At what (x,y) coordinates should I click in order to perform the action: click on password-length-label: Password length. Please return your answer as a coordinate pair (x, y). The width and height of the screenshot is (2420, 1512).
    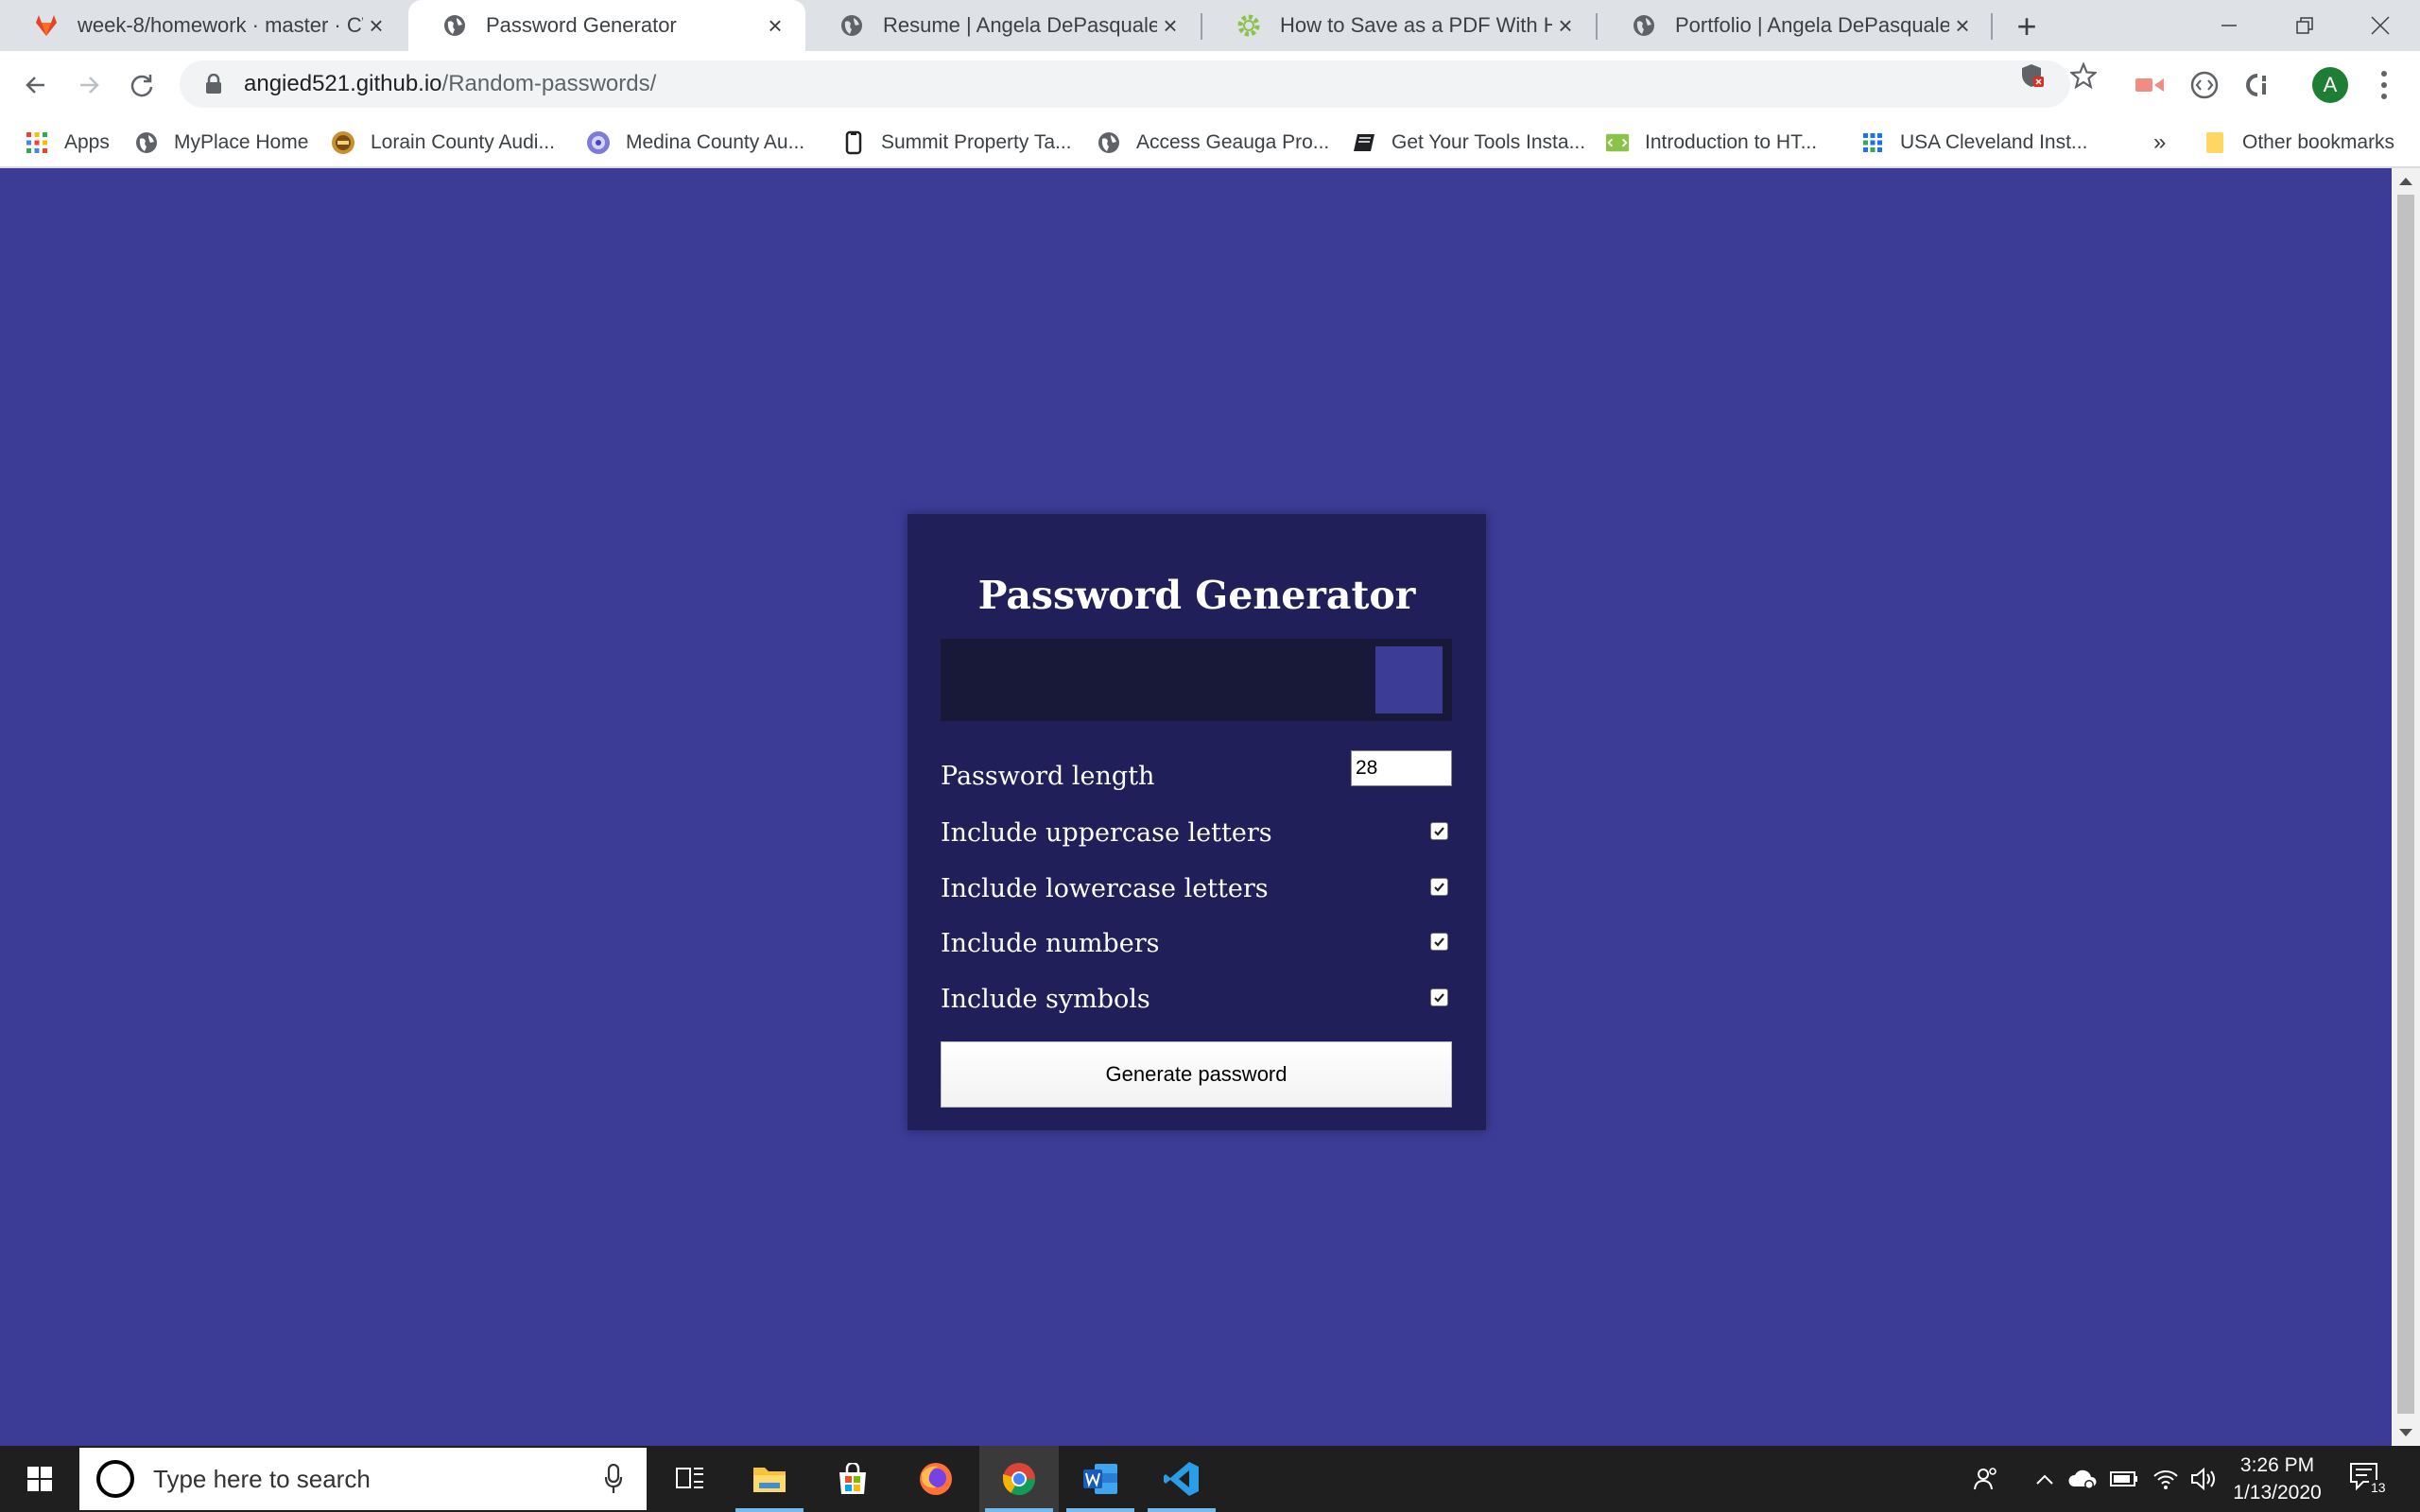
    Looking at the image, I should click on (1048, 776).